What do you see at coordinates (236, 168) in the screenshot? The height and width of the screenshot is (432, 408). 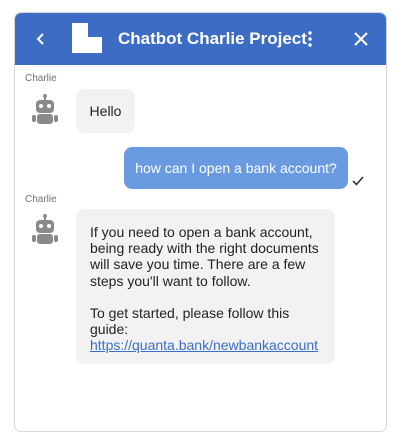 I see `message-bubble-outgoing: how can I open a bank account?` at bounding box center [236, 168].